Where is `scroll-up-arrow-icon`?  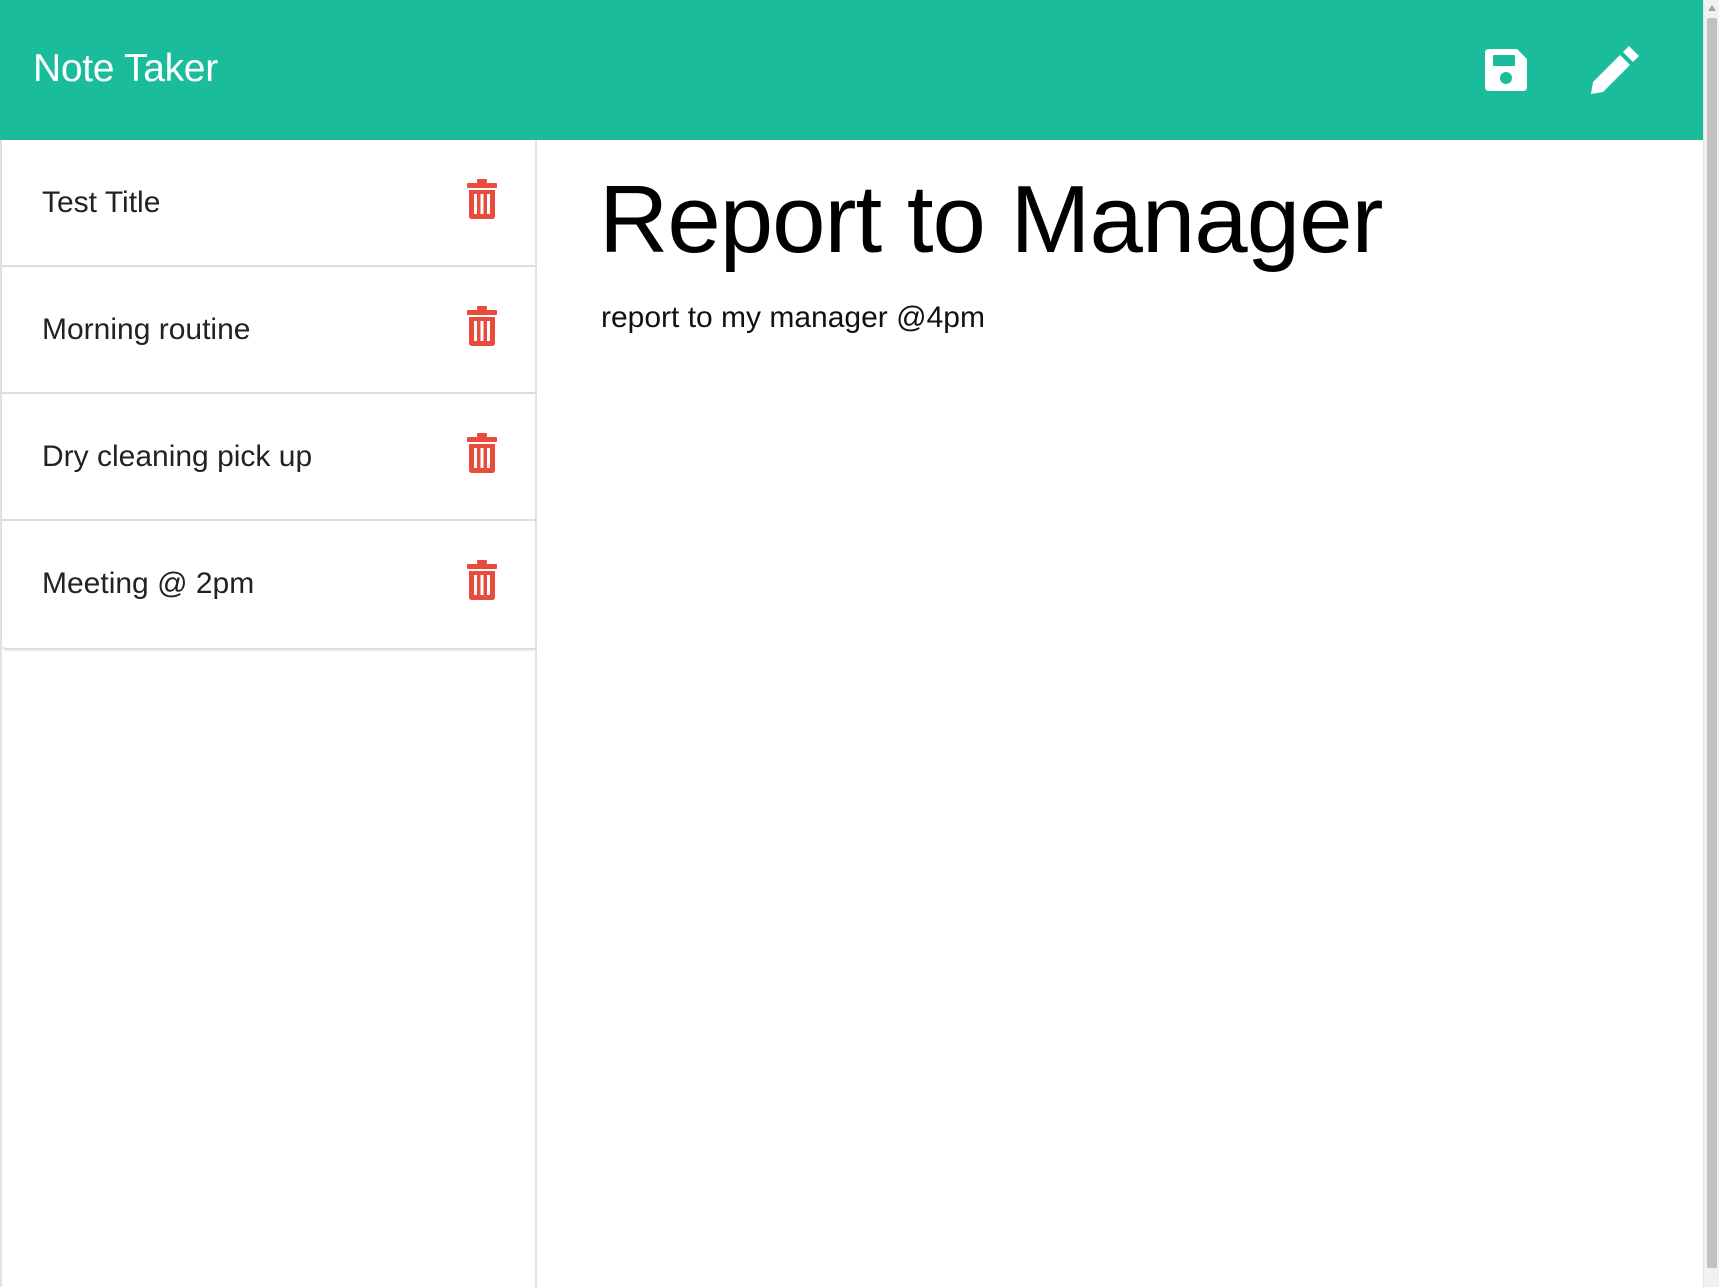 scroll-up-arrow-icon is located at coordinates (1711, 8).